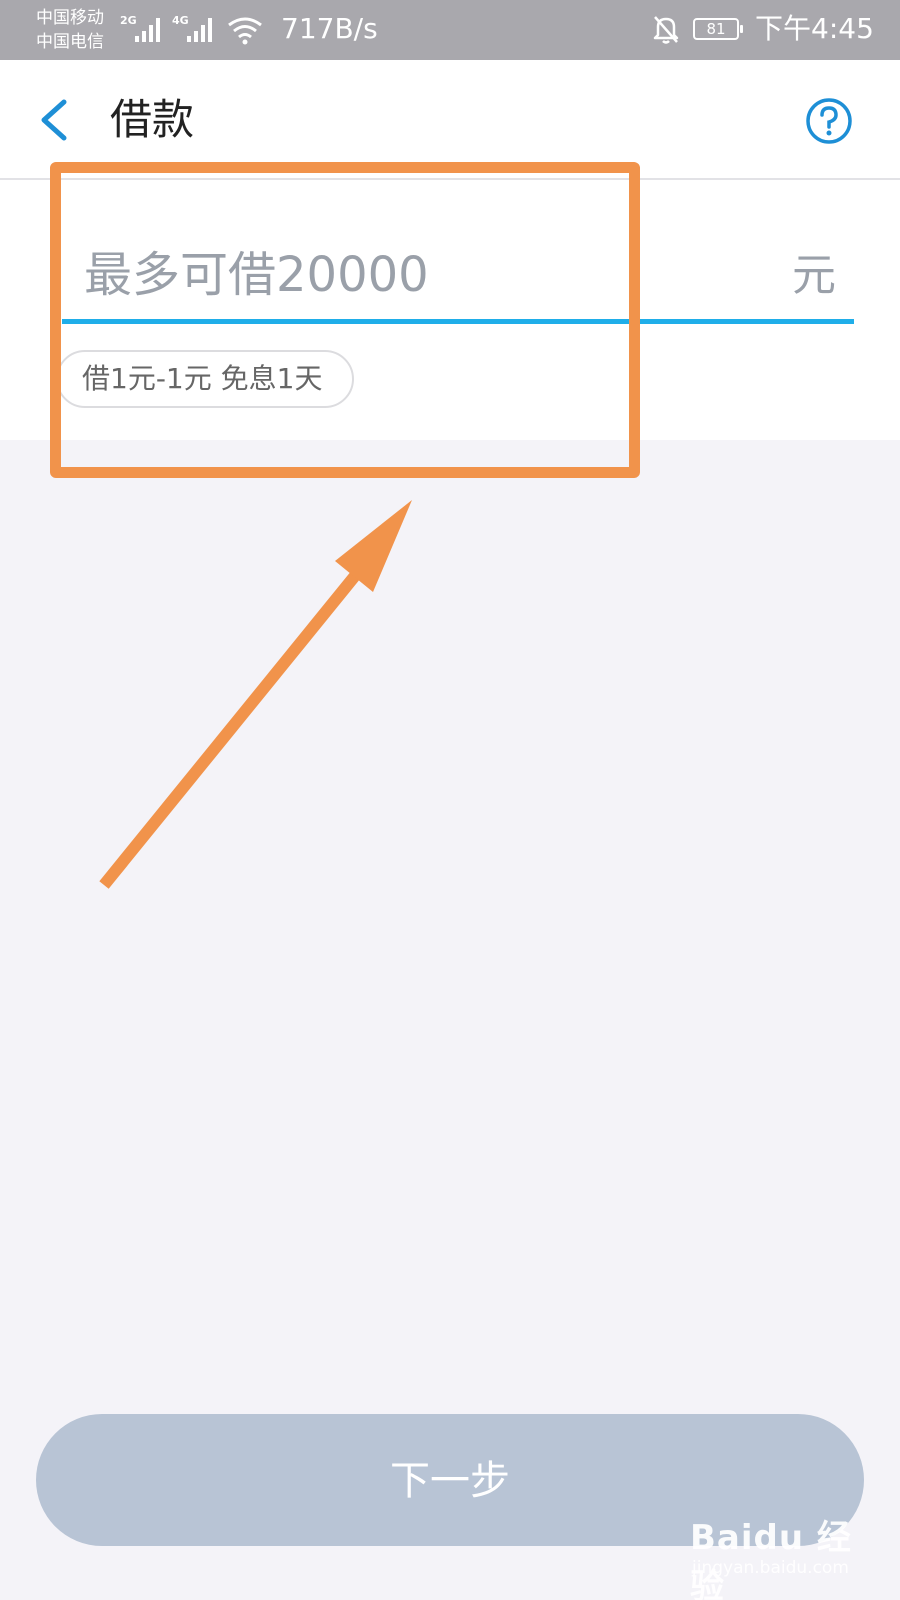 This screenshot has height=1600, width=900. I want to click on signal-strength-icon, so click(147, 30).